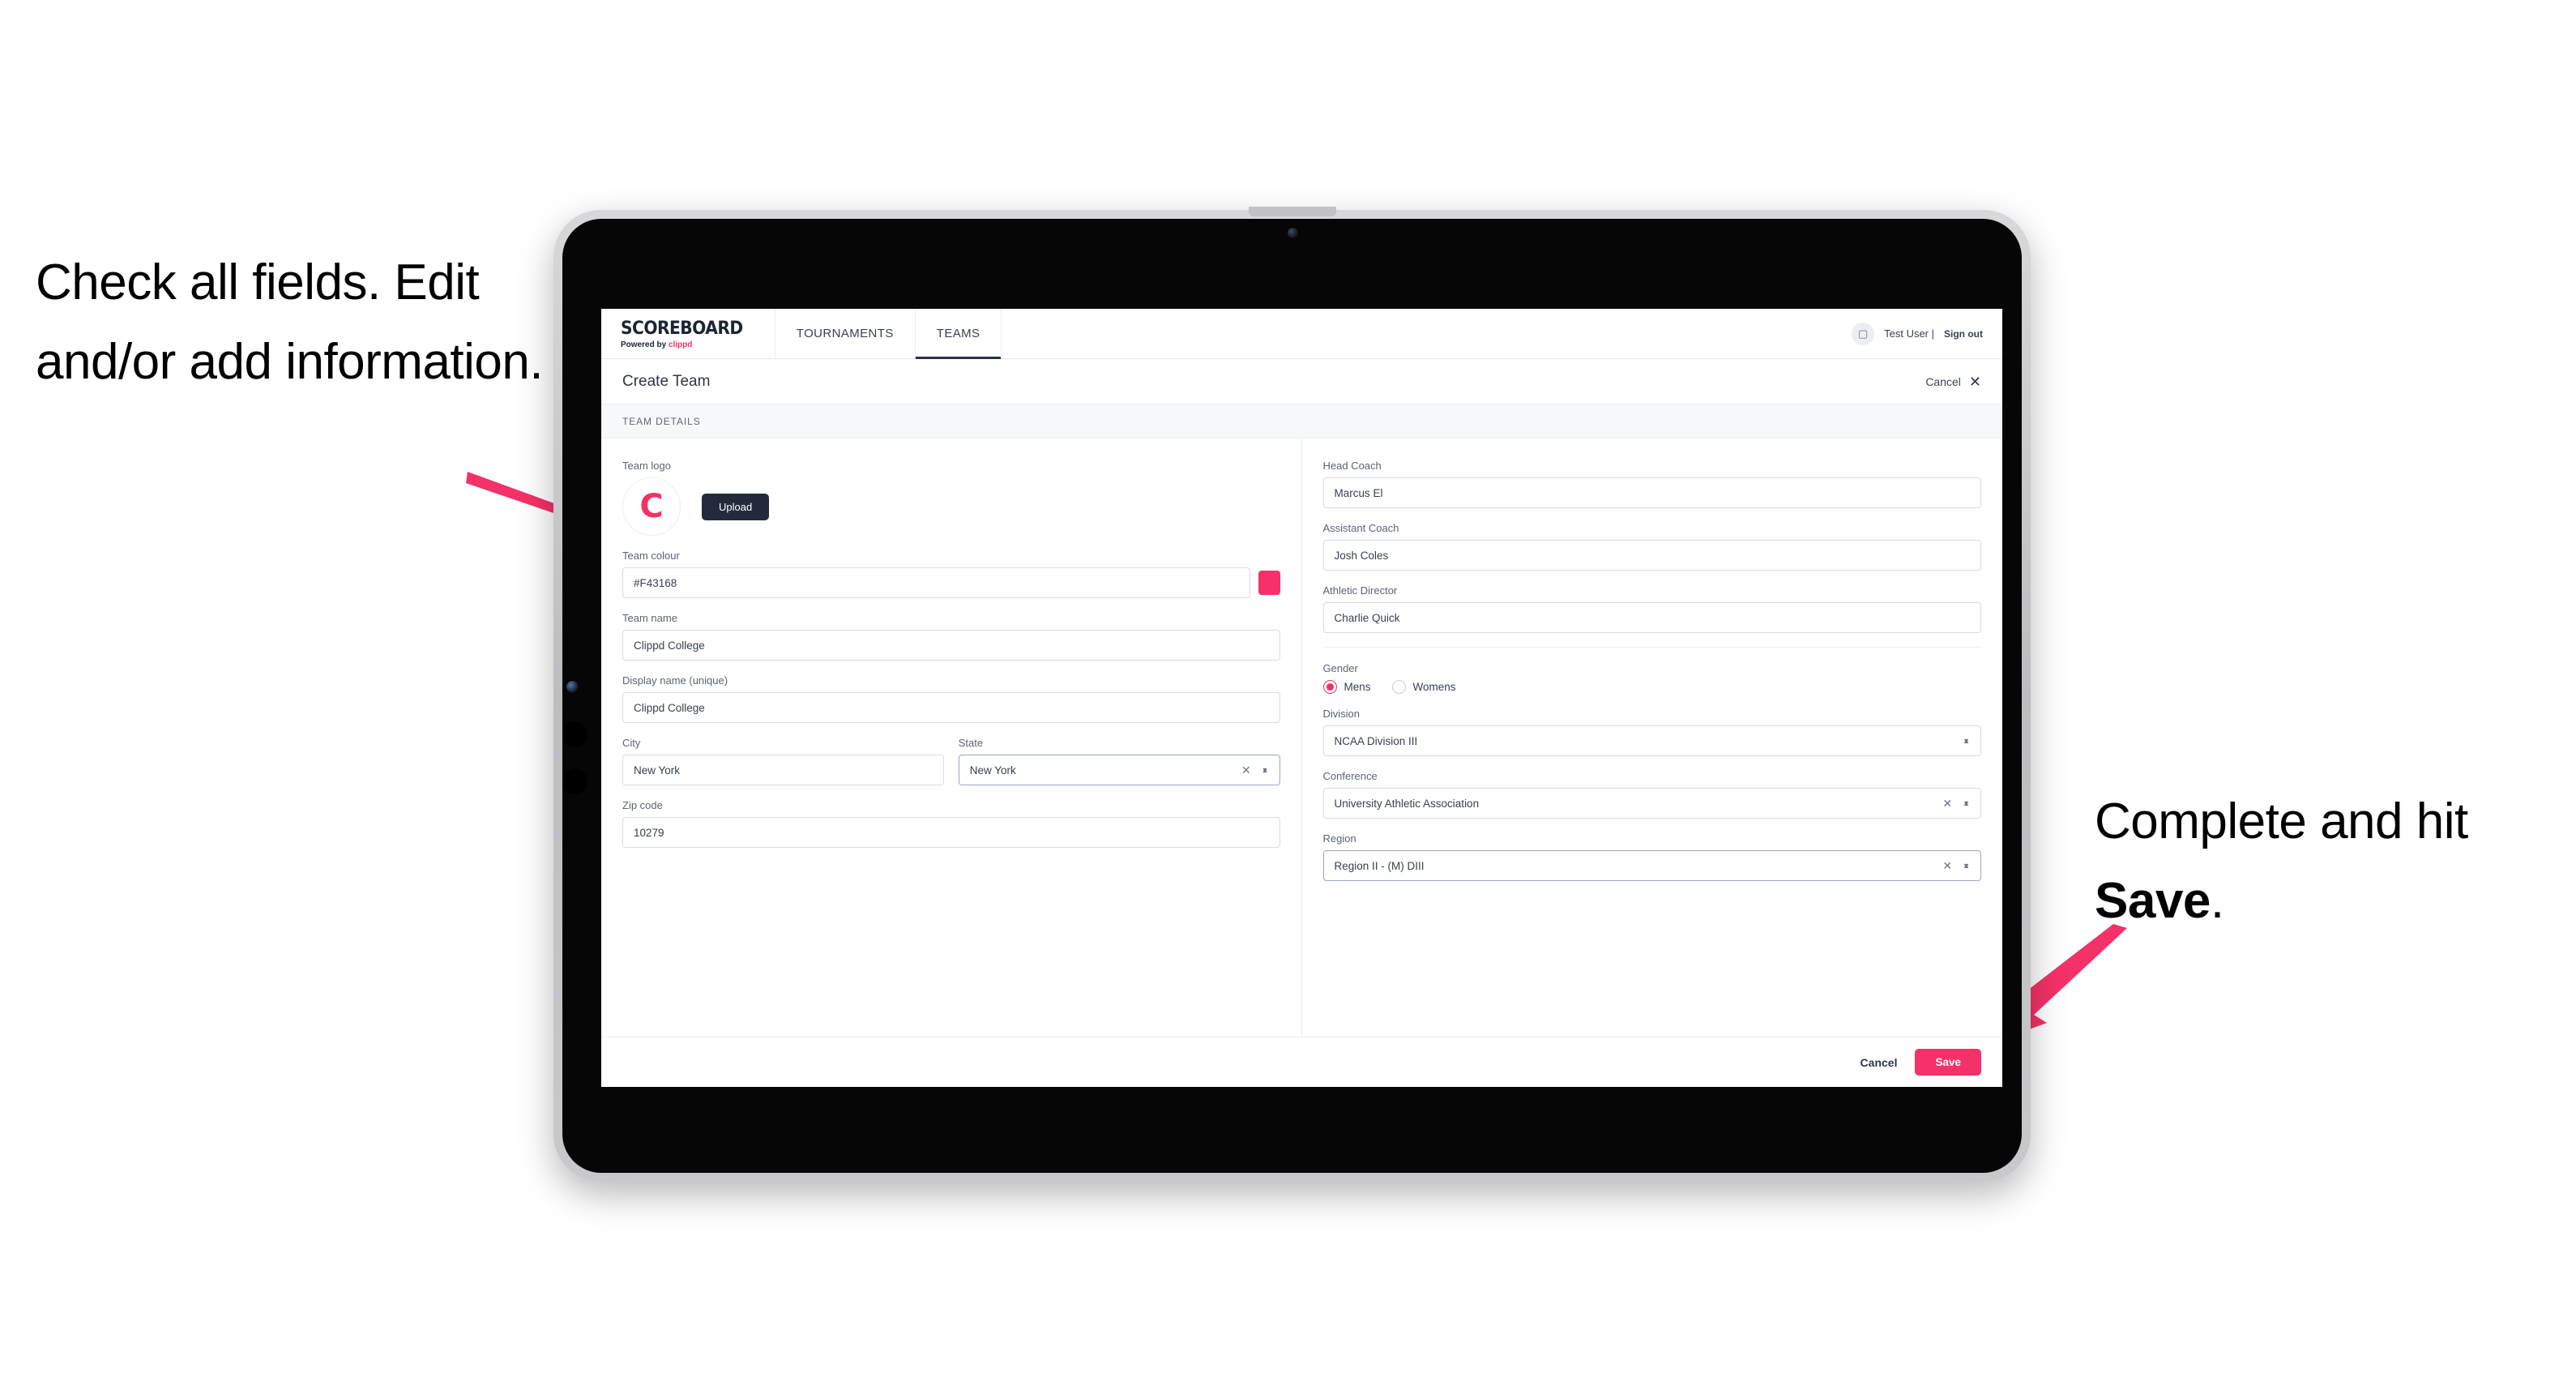 Image resolution: width=2576 pixels, height=1386 pixels. I want to click on label-division: Division, so click(1341, 714).